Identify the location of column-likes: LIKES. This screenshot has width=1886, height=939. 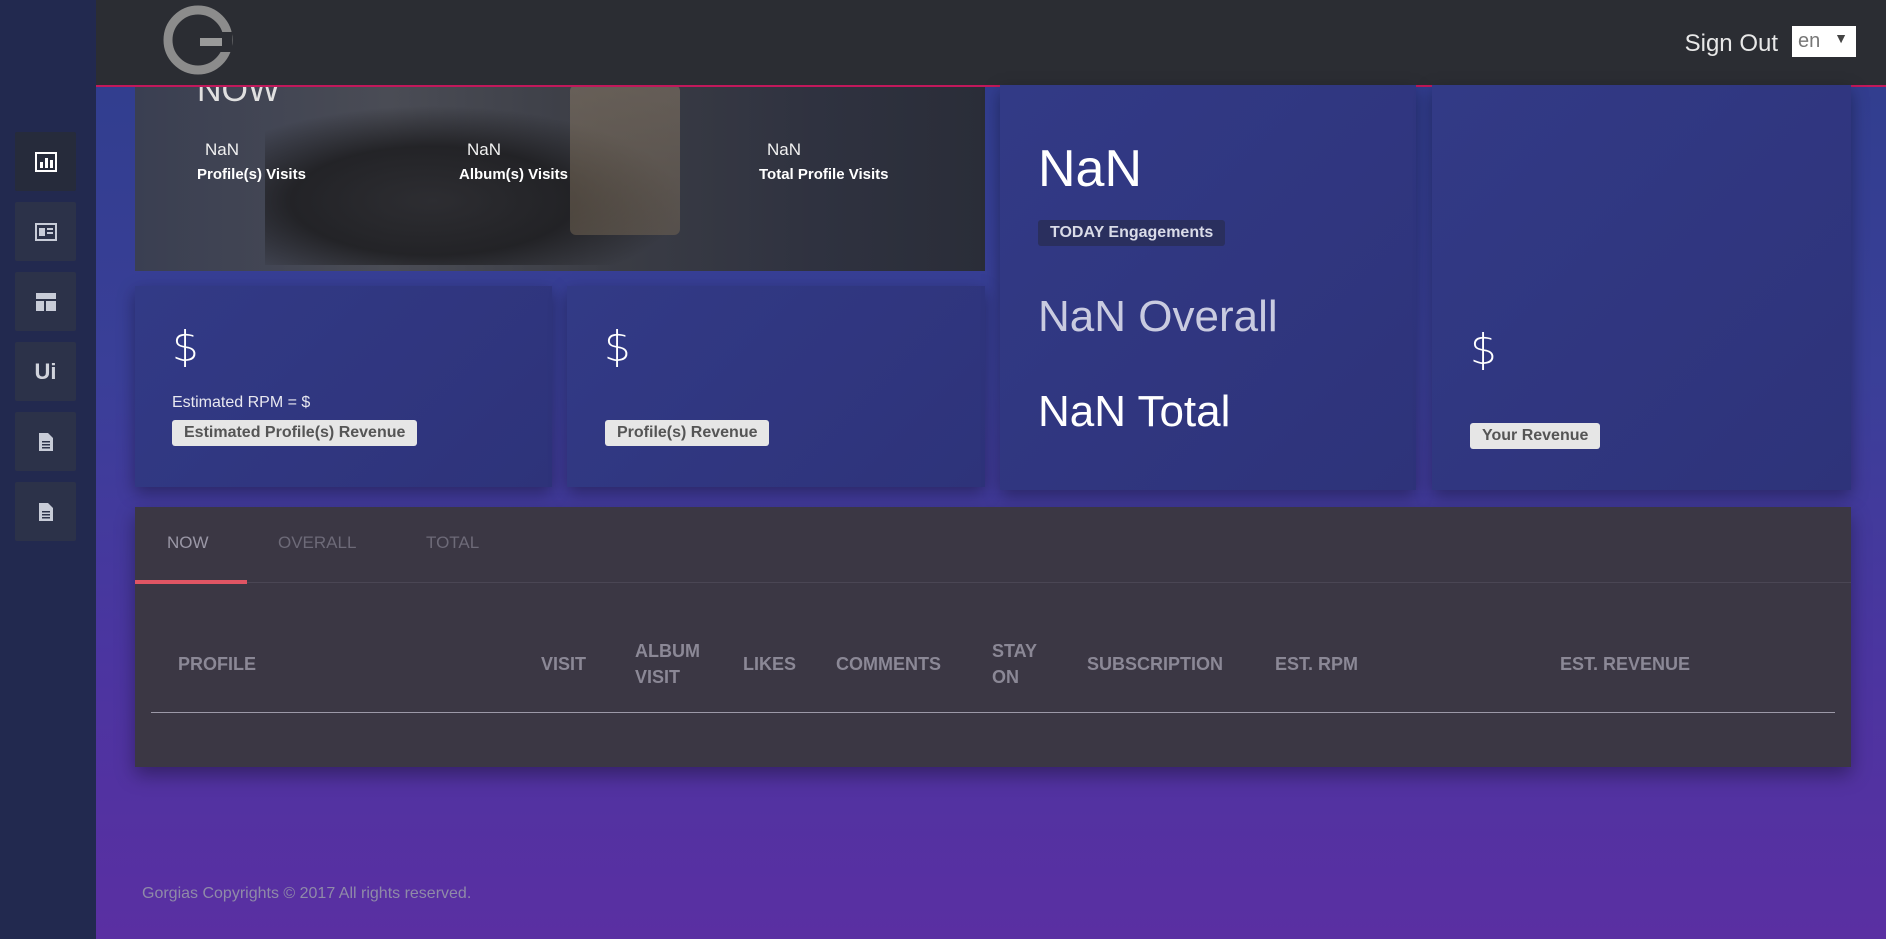
(770, 664).